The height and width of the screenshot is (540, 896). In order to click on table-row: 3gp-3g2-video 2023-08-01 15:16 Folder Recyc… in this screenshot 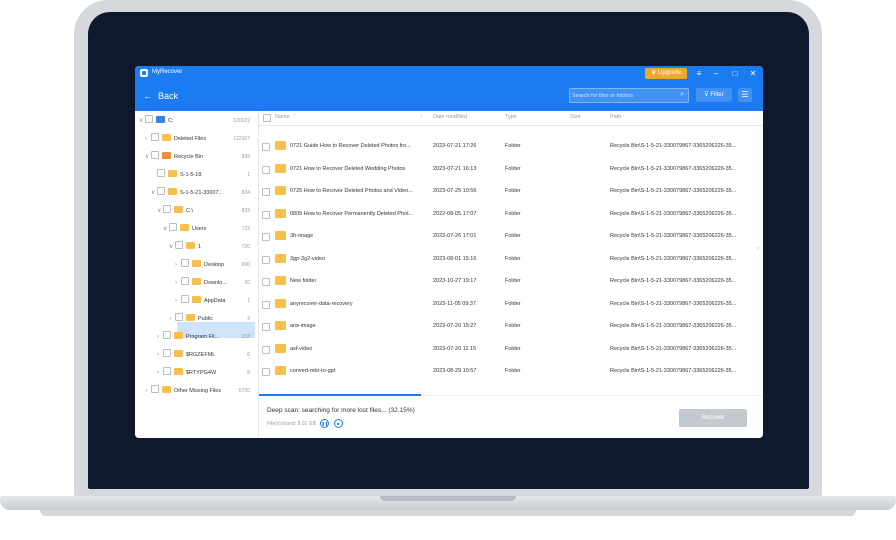, I will do `click(509, 259)`.